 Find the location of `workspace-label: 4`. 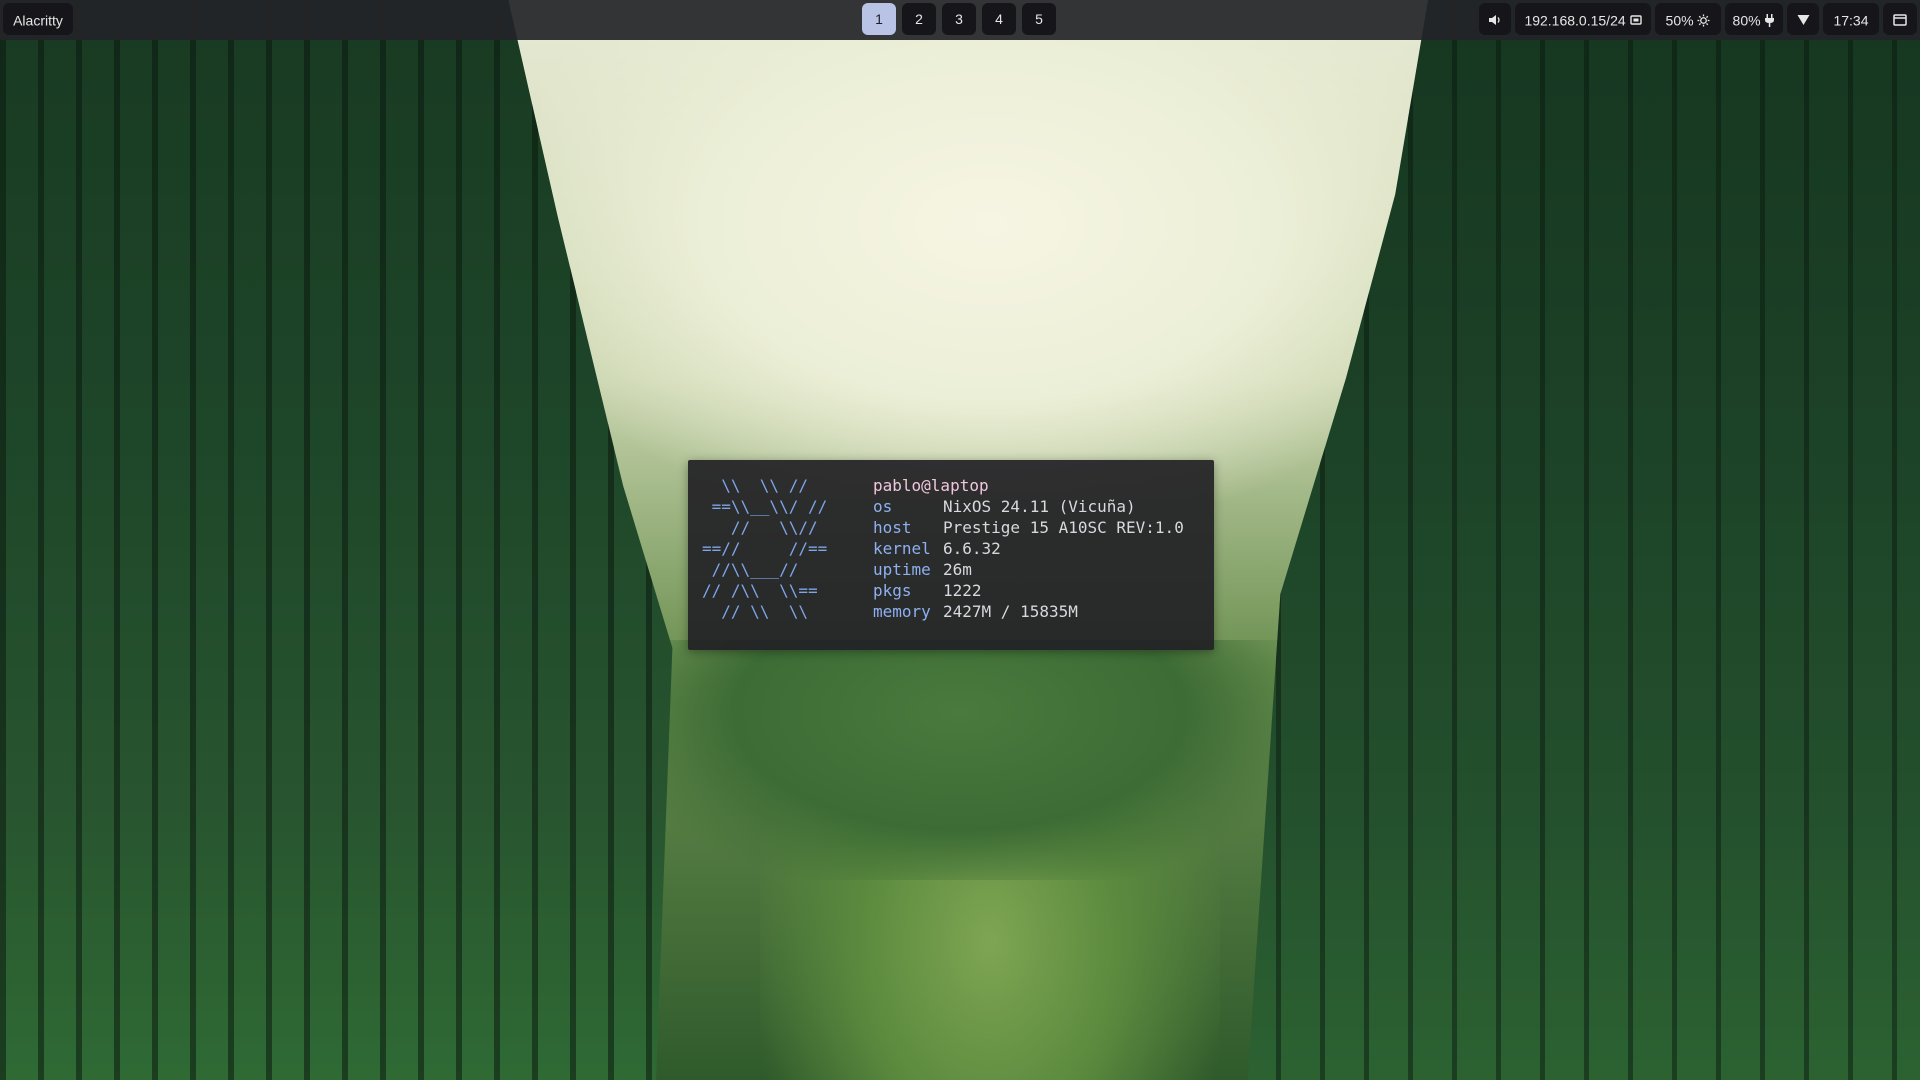

workspace-label: 4 is located at coordinates (999, 19).